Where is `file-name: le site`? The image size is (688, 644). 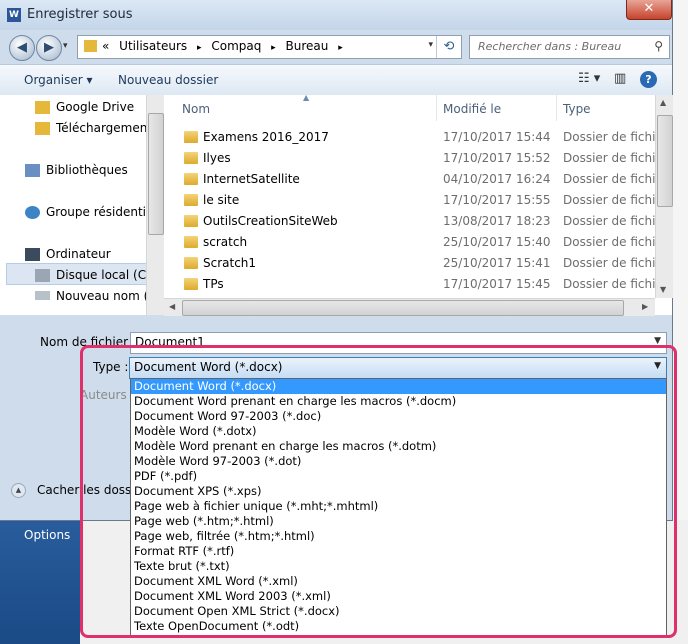
file-name: le site is located at coordinates (221, 200).